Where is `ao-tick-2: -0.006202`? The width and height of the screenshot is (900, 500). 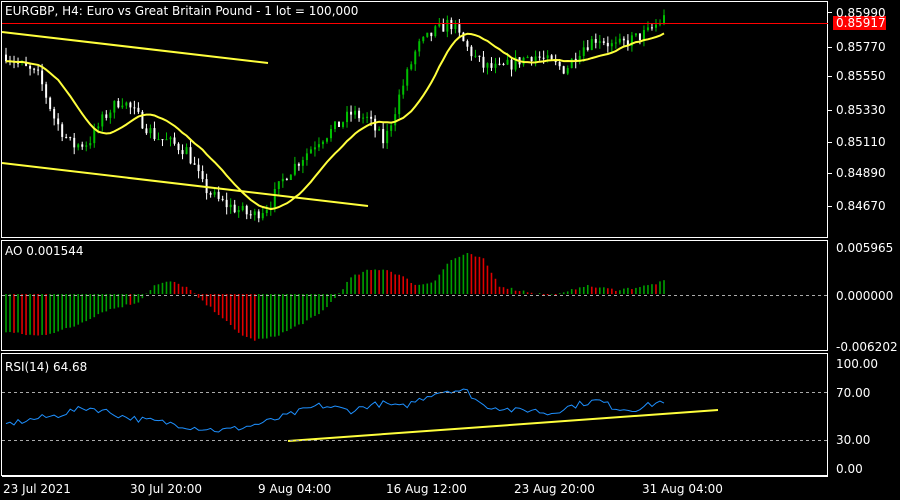 ao-tick-2: -0.006202 is located at coordinates (867, 347).